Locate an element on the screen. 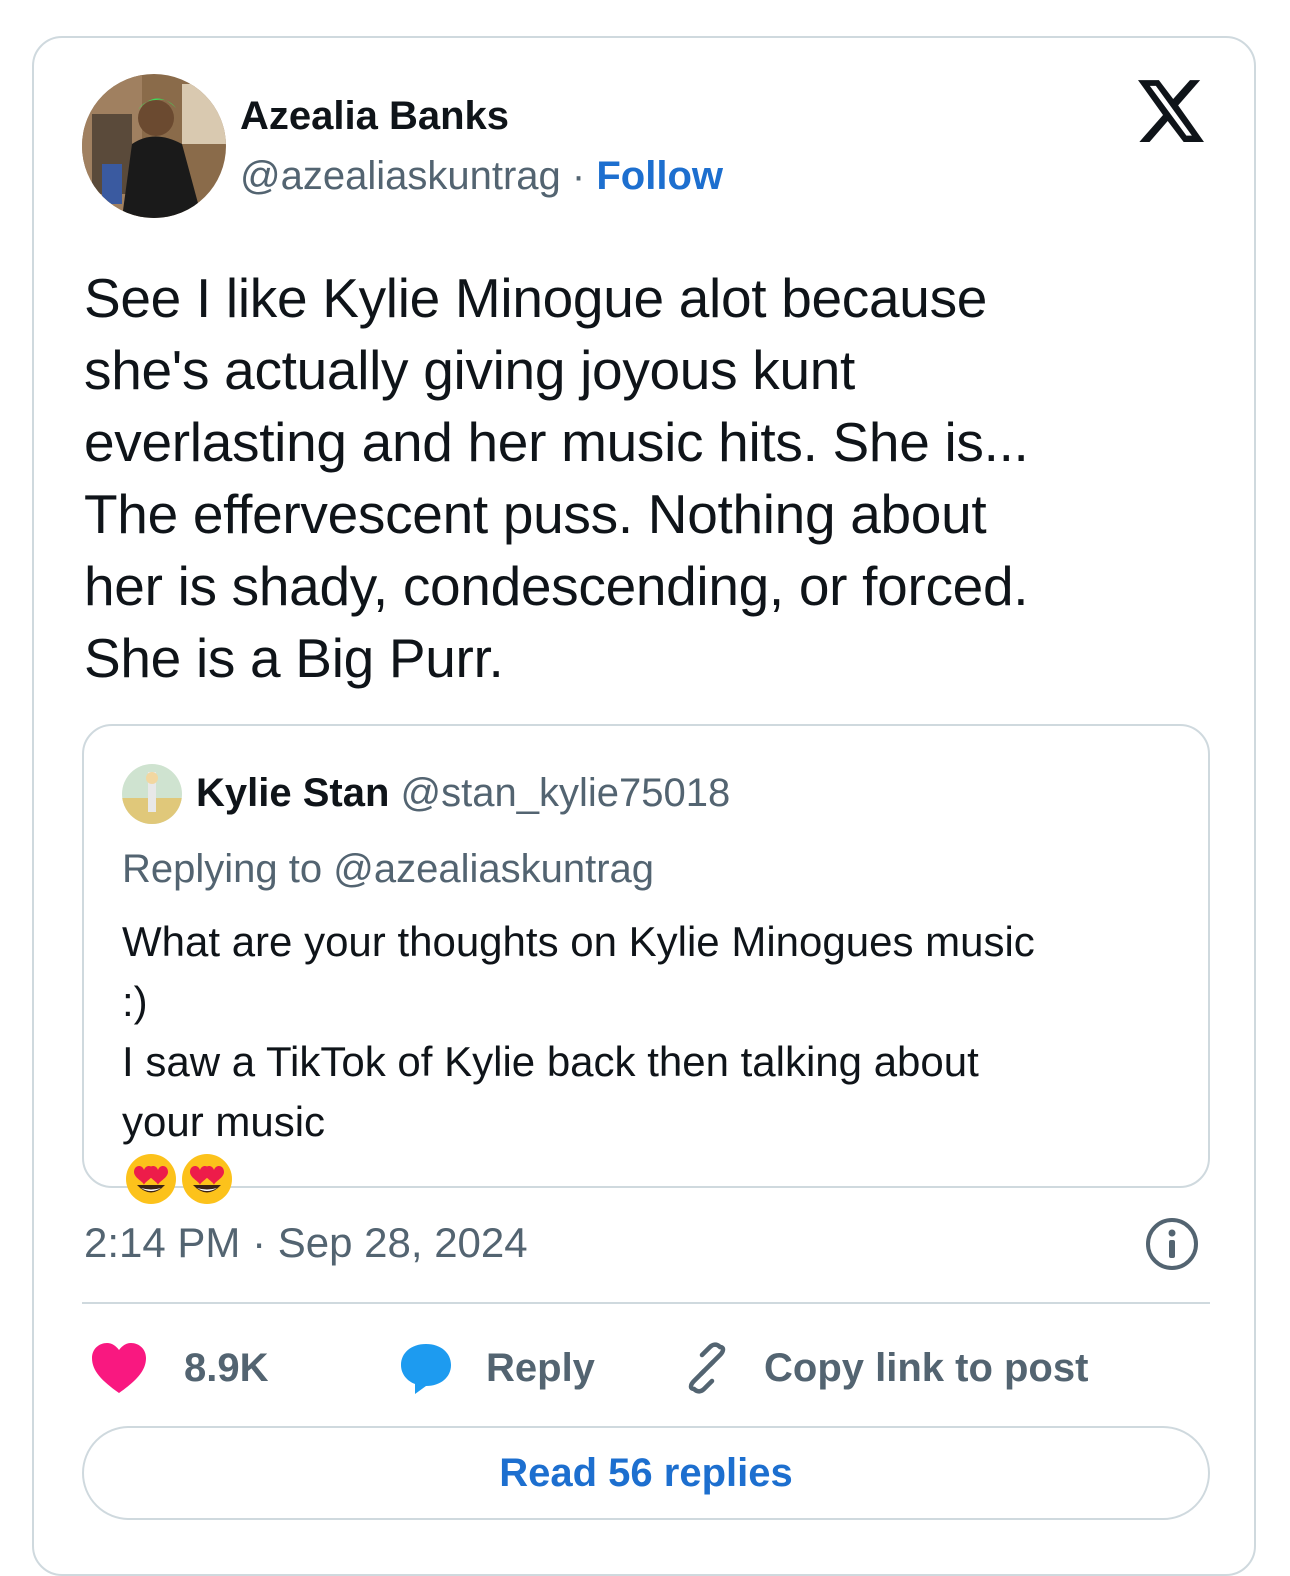 The height and width of the screenshot is (1576, 1290). quoted-author-name: Kylie Stan is located at coordinates (292, 793).